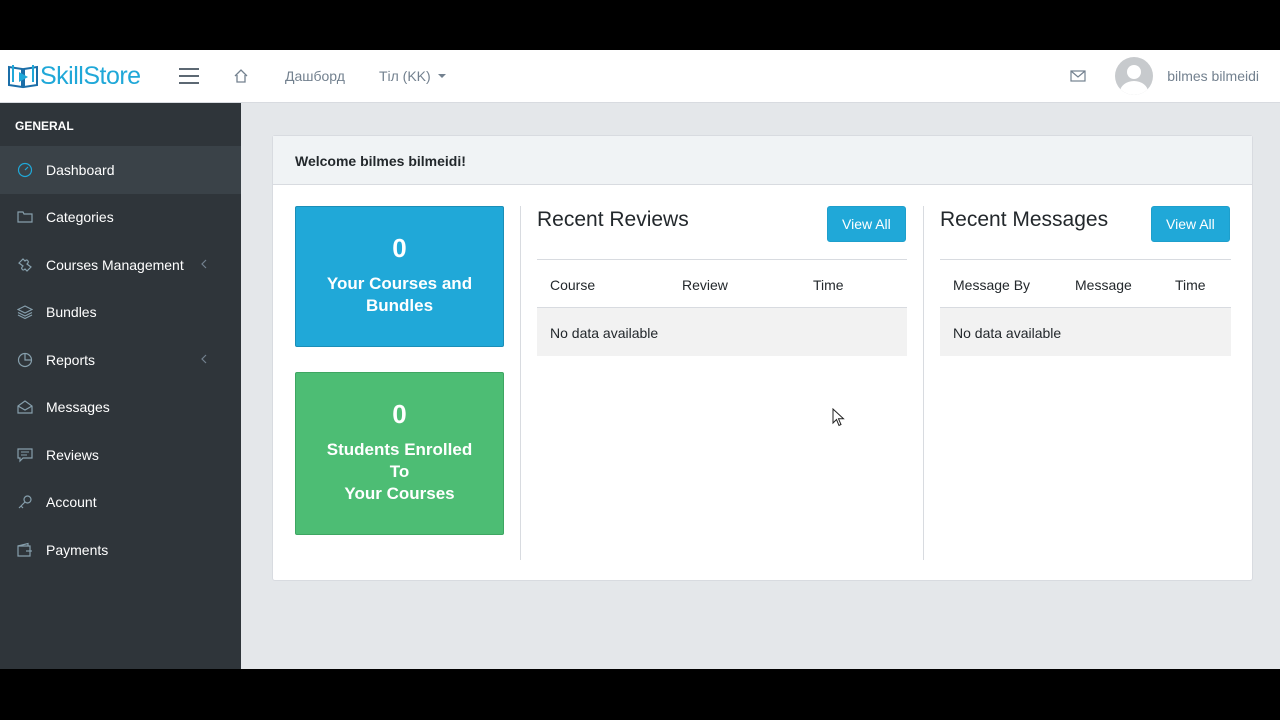  I want to click on sidebar-item-dashboard: Dashboard, so click(120, 170).